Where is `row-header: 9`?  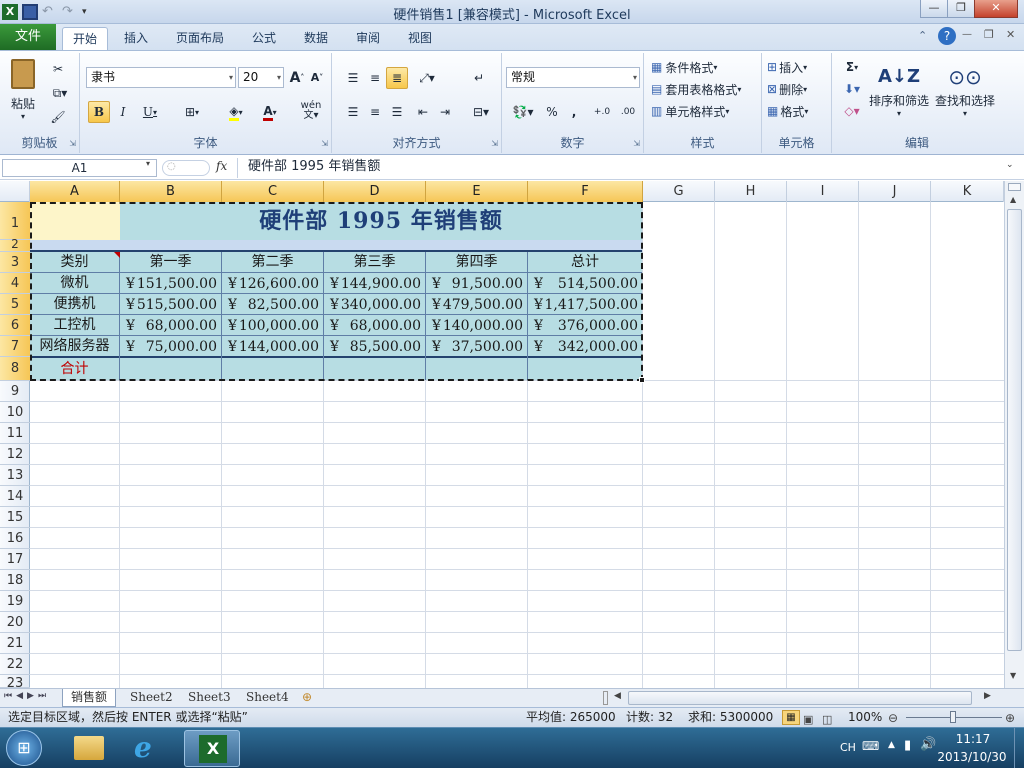
row-header: 9 is located at coordinates (15, 391).